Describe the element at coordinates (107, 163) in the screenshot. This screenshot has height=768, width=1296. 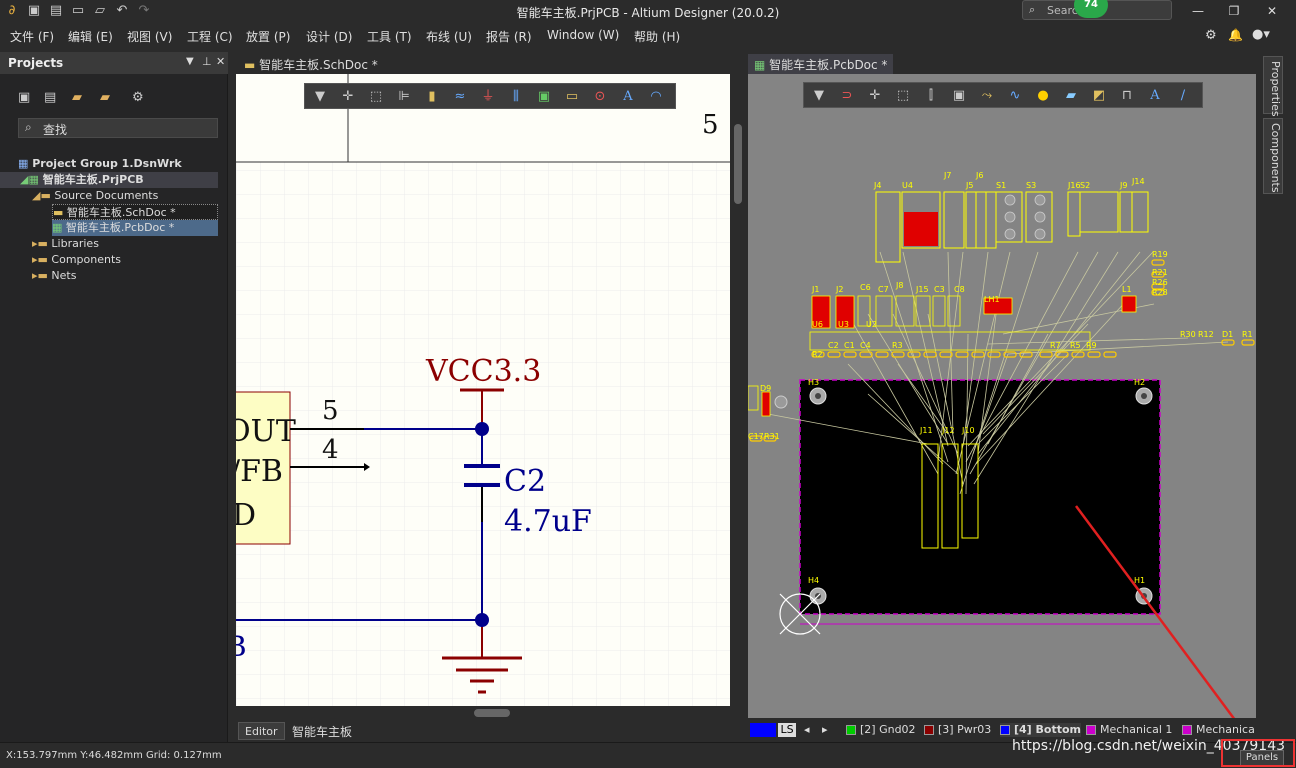
I see `tree-label: Project Group 1.DsnWrk` at that location.